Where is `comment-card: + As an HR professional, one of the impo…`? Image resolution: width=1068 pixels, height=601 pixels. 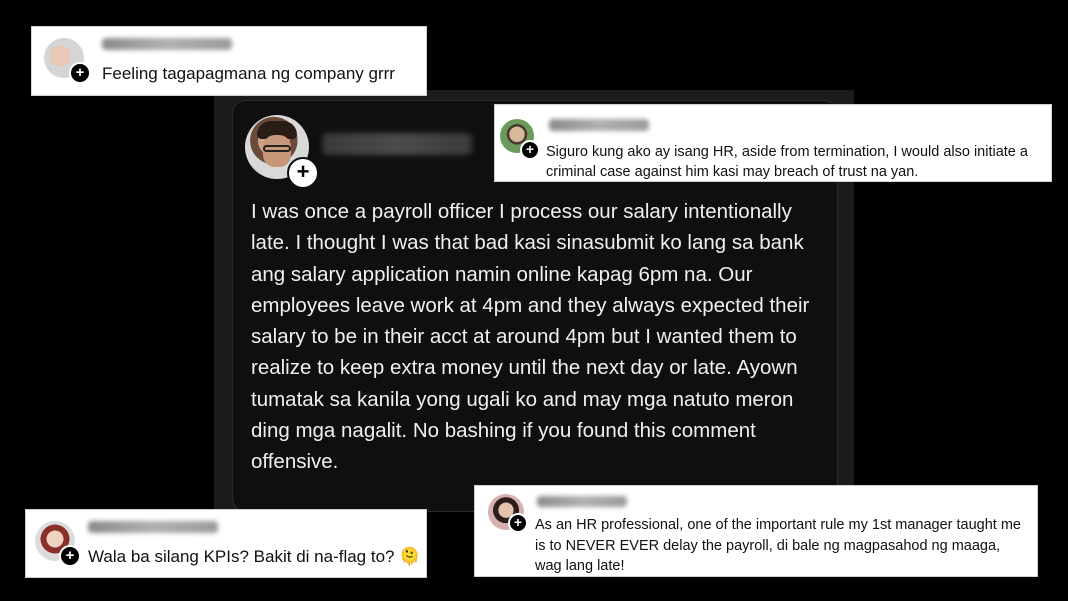
comment-card: + As an HR professional, one of the impo… is located at coordinates (756, 531).